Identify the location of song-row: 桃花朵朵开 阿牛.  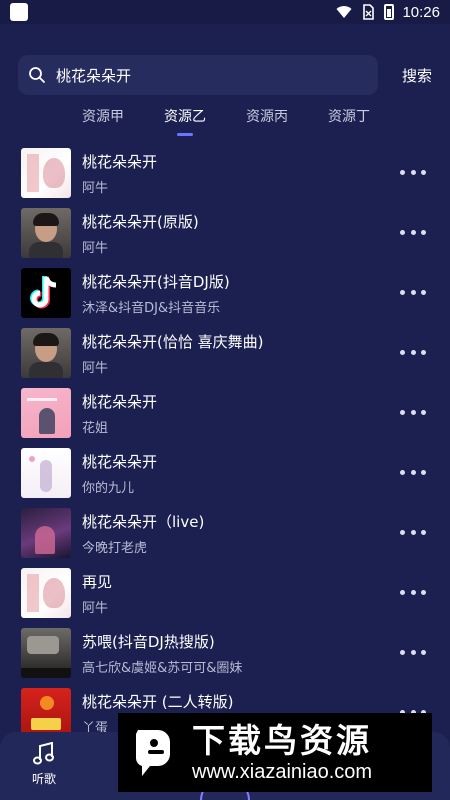
(225, 173).